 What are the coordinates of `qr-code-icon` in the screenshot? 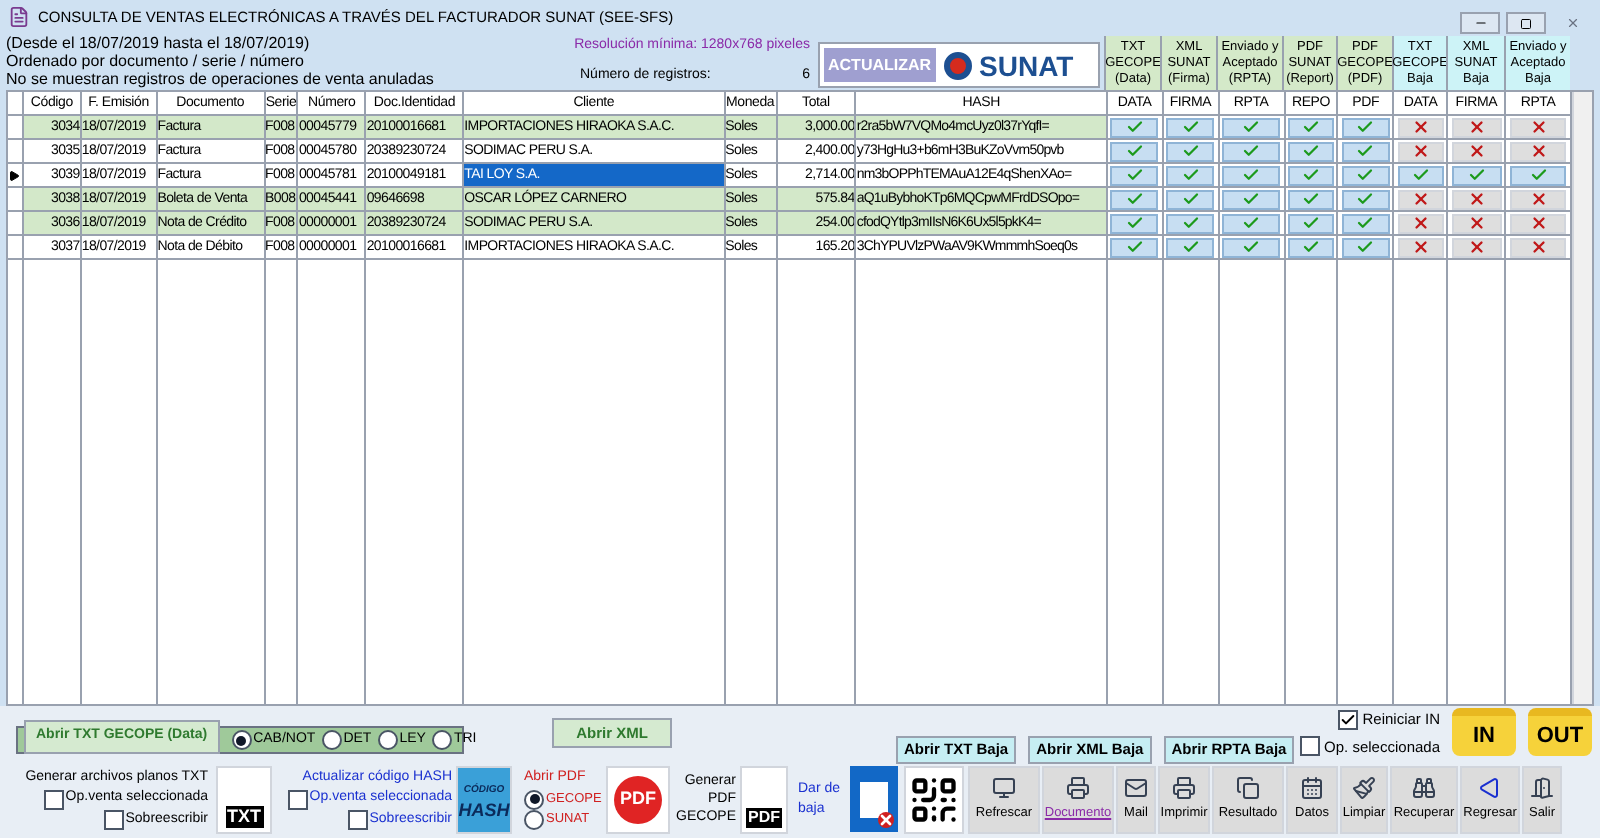 It's located at (934, 799).